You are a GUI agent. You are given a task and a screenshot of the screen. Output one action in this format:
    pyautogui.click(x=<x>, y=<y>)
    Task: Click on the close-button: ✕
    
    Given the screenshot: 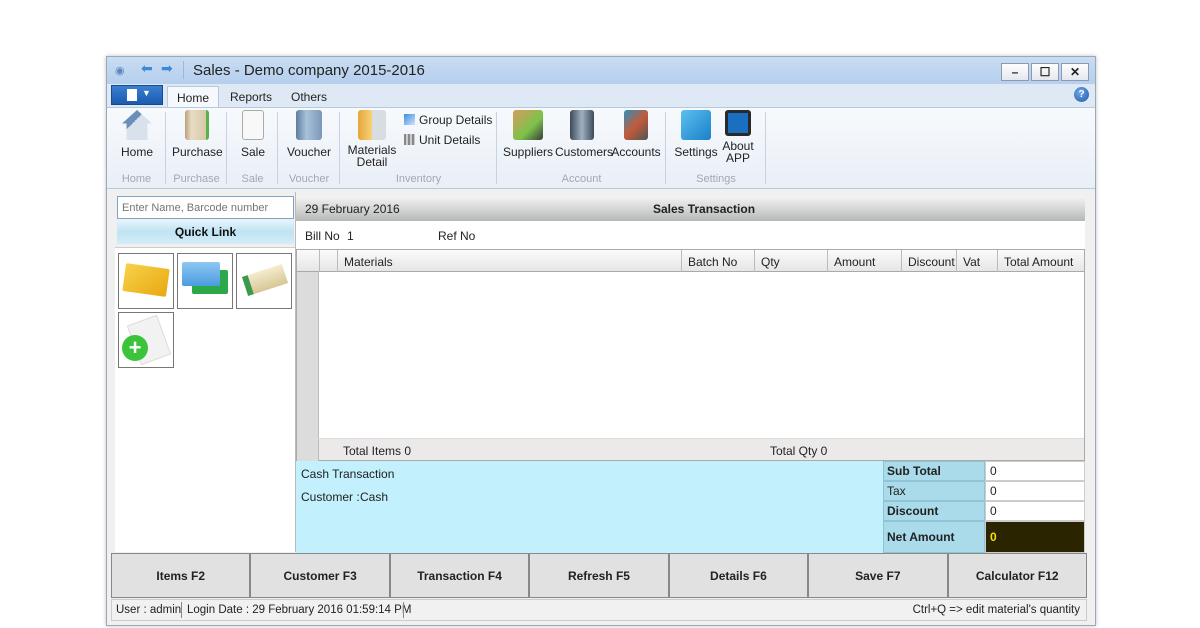 What is the action you would take?
    pyautogui.click(x=1075, y=72)
    